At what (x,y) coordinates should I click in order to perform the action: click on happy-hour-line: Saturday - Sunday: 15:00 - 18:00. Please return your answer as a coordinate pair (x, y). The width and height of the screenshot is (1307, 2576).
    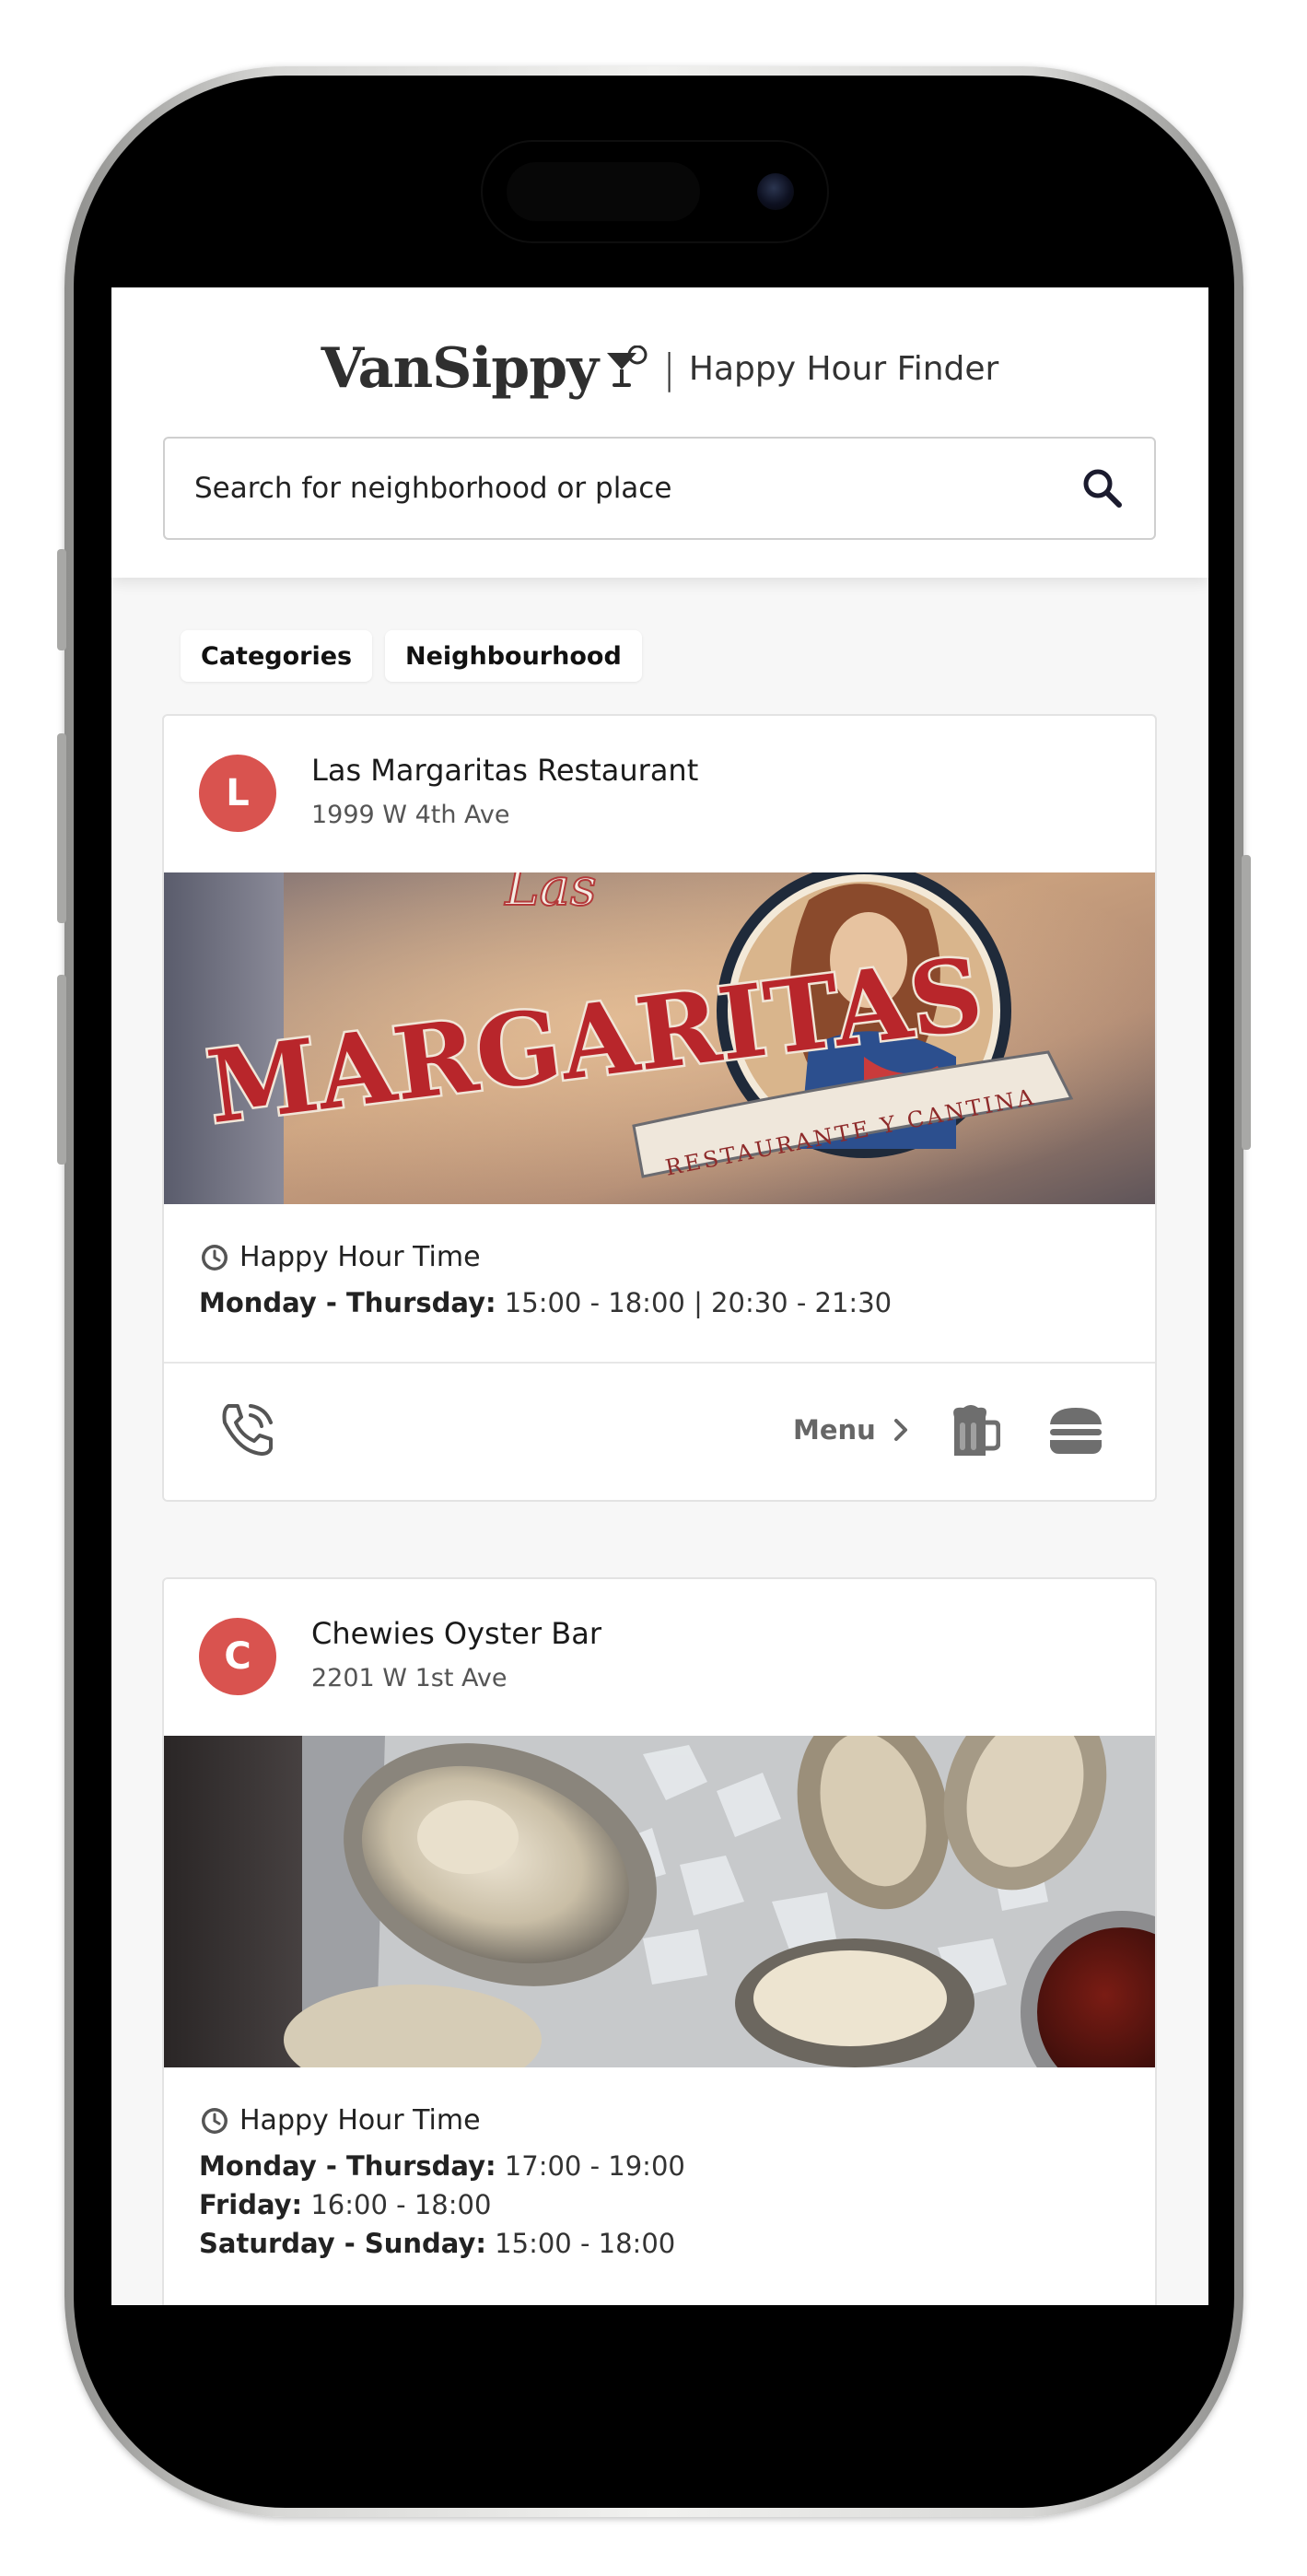
    Looking at the image, I should click on (659, 2243).